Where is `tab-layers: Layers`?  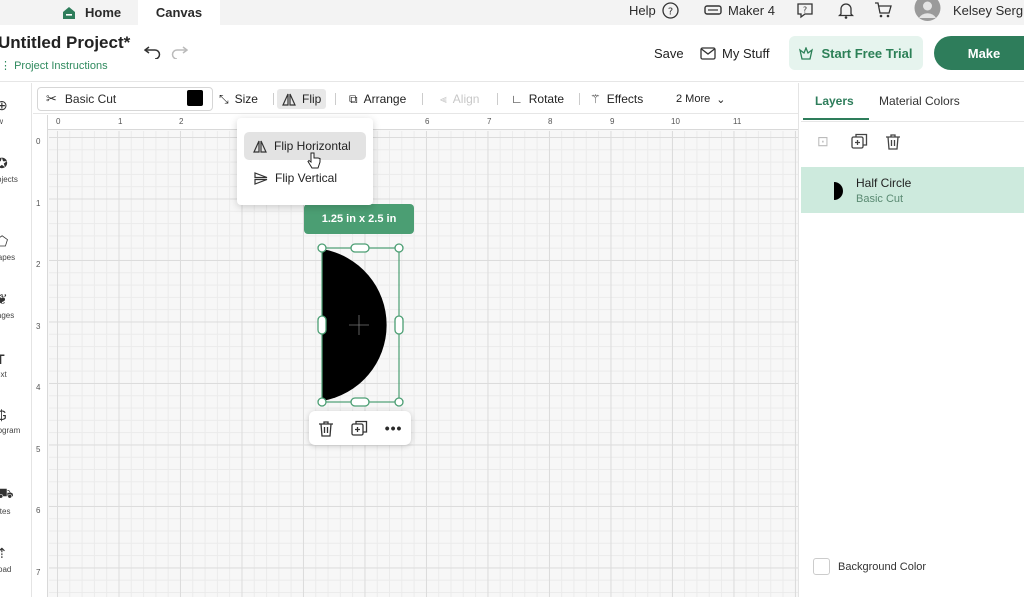 tab-layers: Layers is located at coordinates (834, 101).